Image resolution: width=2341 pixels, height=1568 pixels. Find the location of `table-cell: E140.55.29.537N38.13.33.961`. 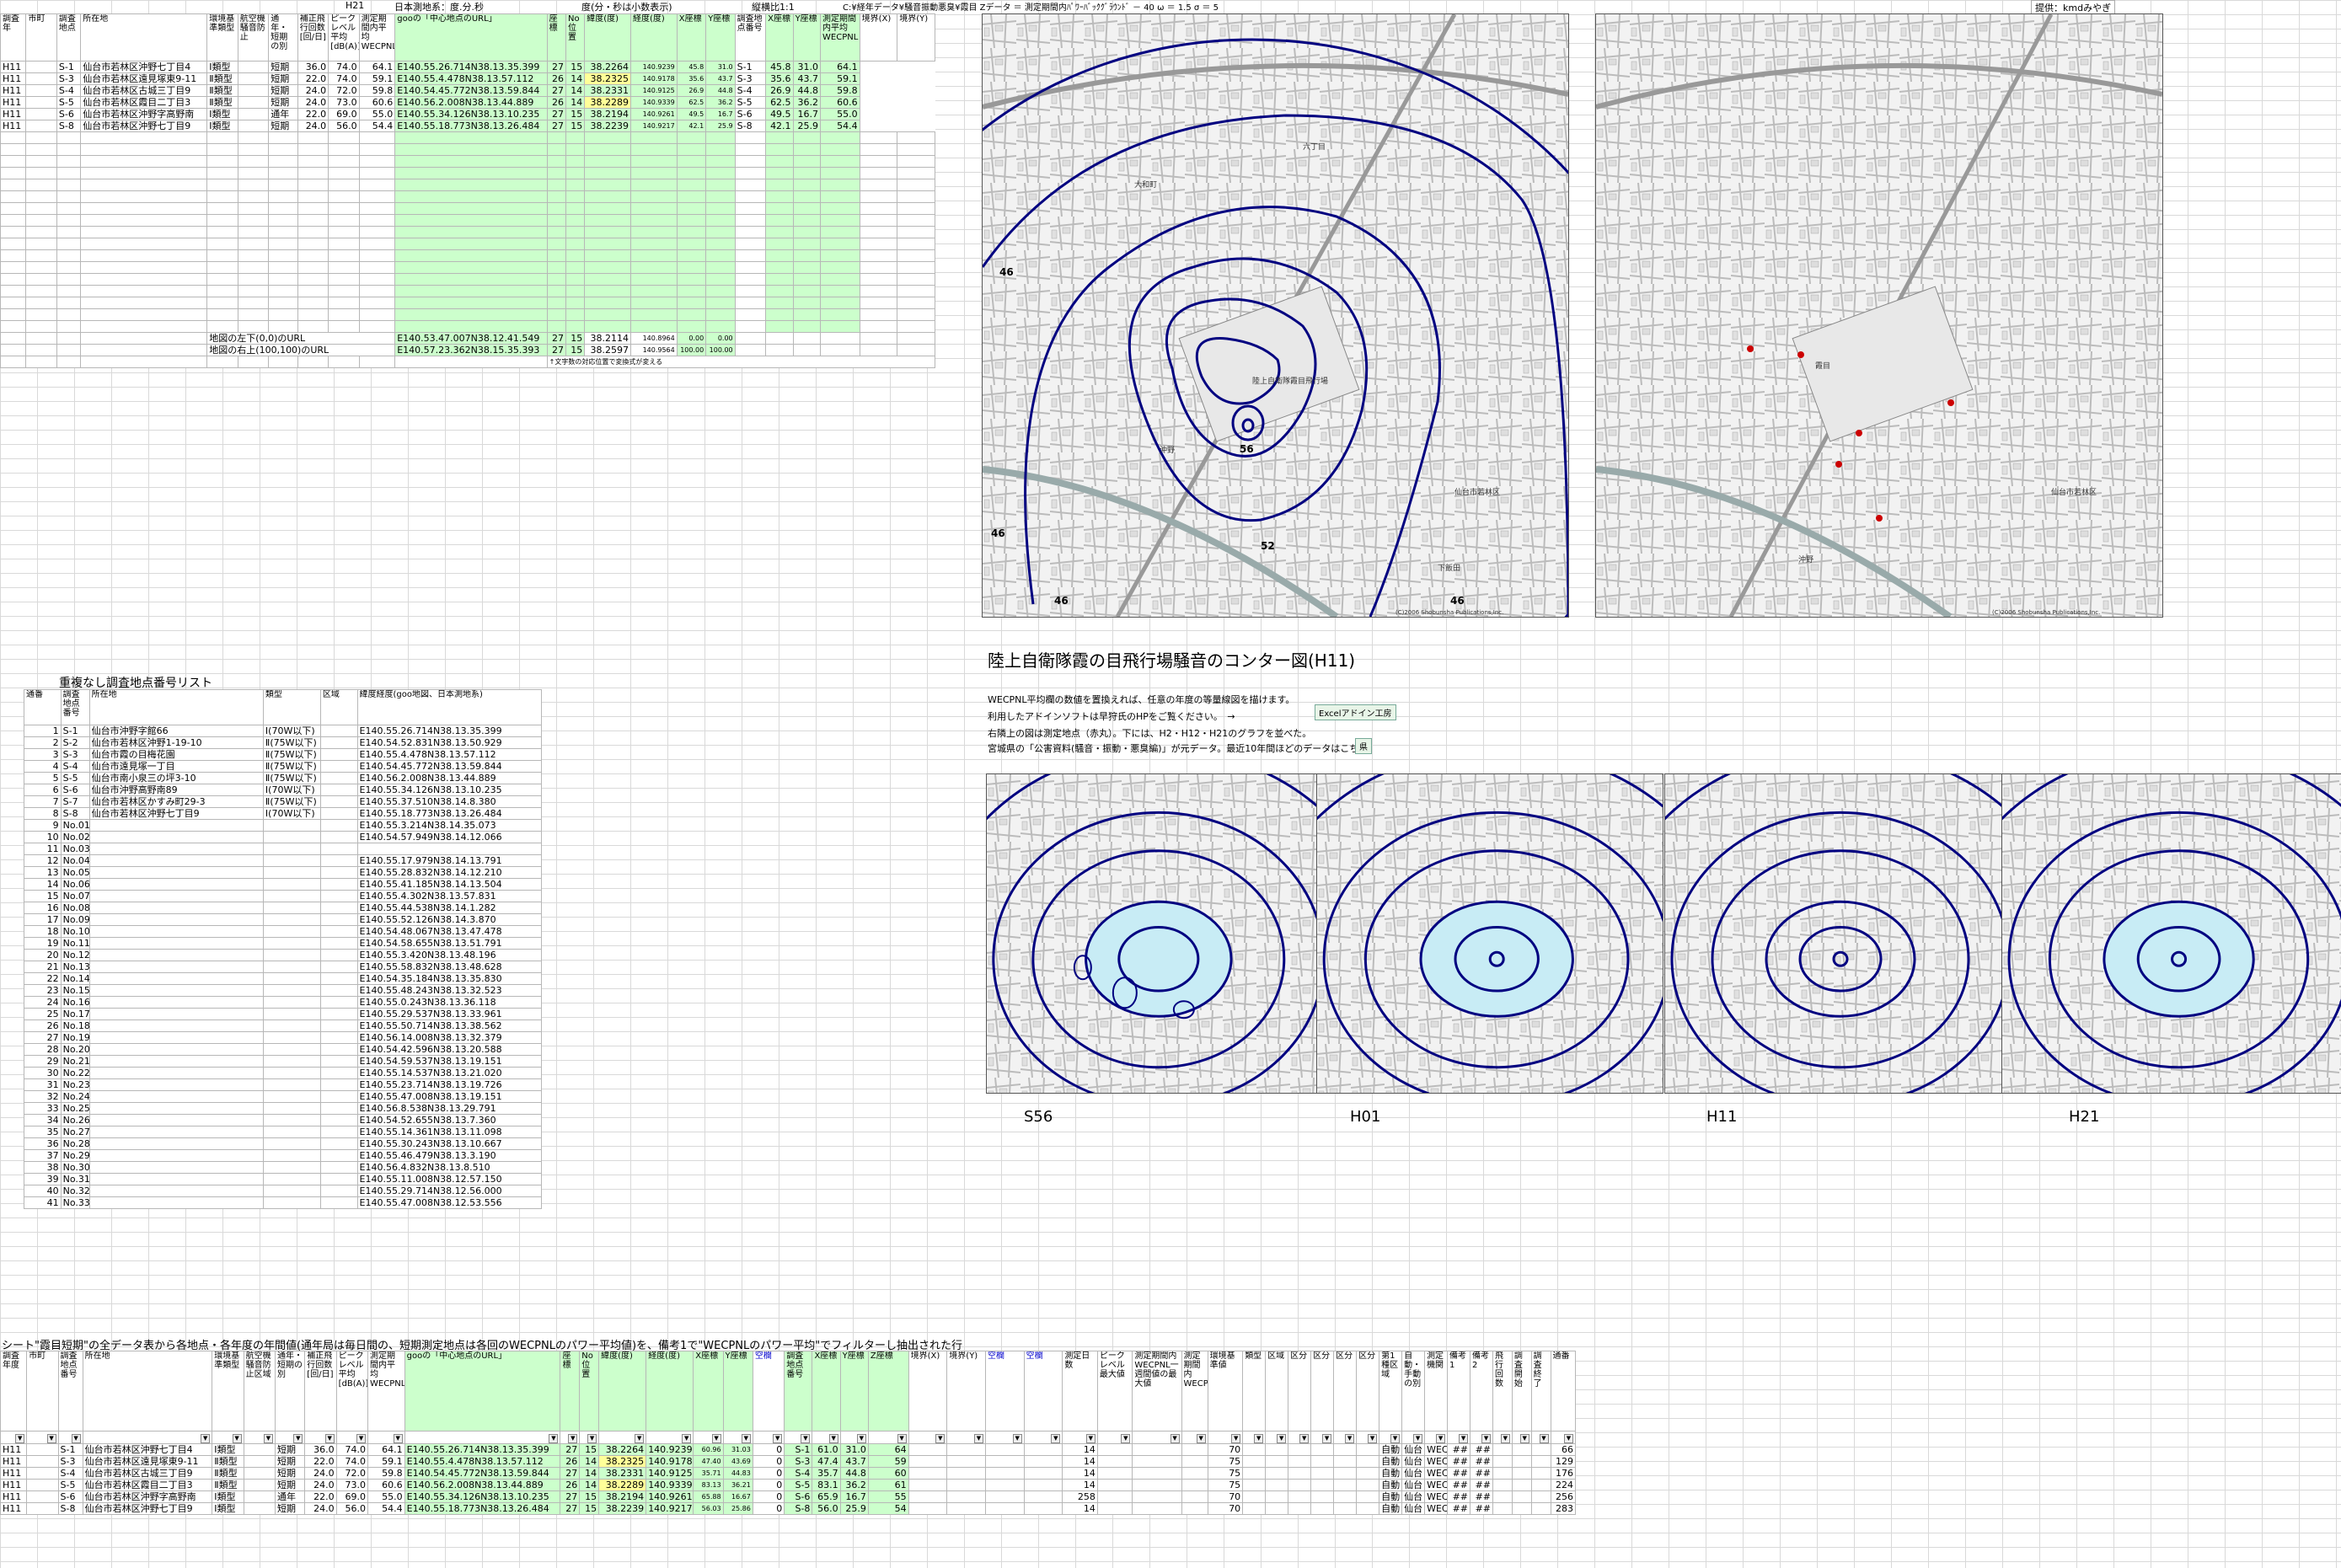

table-cell: E140.55.29.537N38.13.33.961 is located at coordinates (450, 1014).